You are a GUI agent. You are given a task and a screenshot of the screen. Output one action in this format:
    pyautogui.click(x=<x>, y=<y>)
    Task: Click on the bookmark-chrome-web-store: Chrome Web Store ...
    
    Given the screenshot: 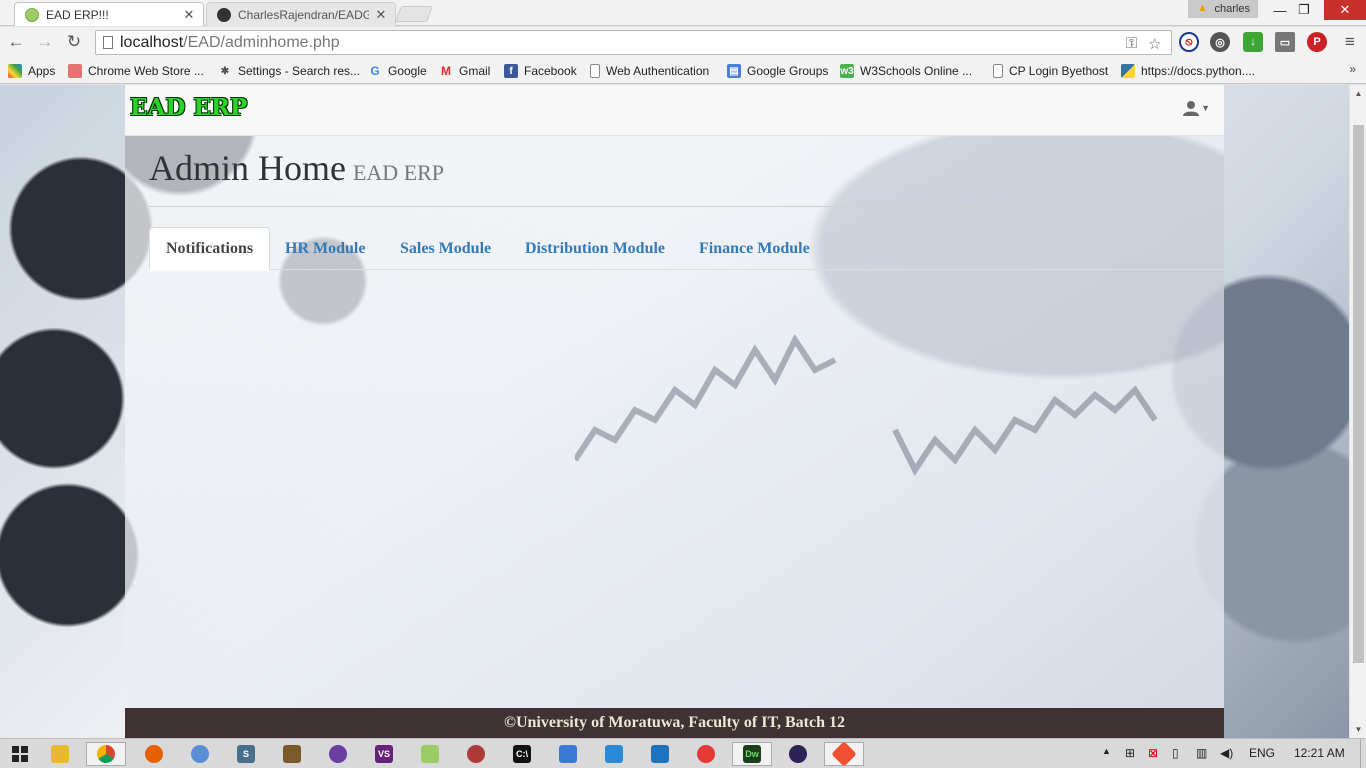 What is the action you would take?
    pyautogui.click(x=136, y=71)
    